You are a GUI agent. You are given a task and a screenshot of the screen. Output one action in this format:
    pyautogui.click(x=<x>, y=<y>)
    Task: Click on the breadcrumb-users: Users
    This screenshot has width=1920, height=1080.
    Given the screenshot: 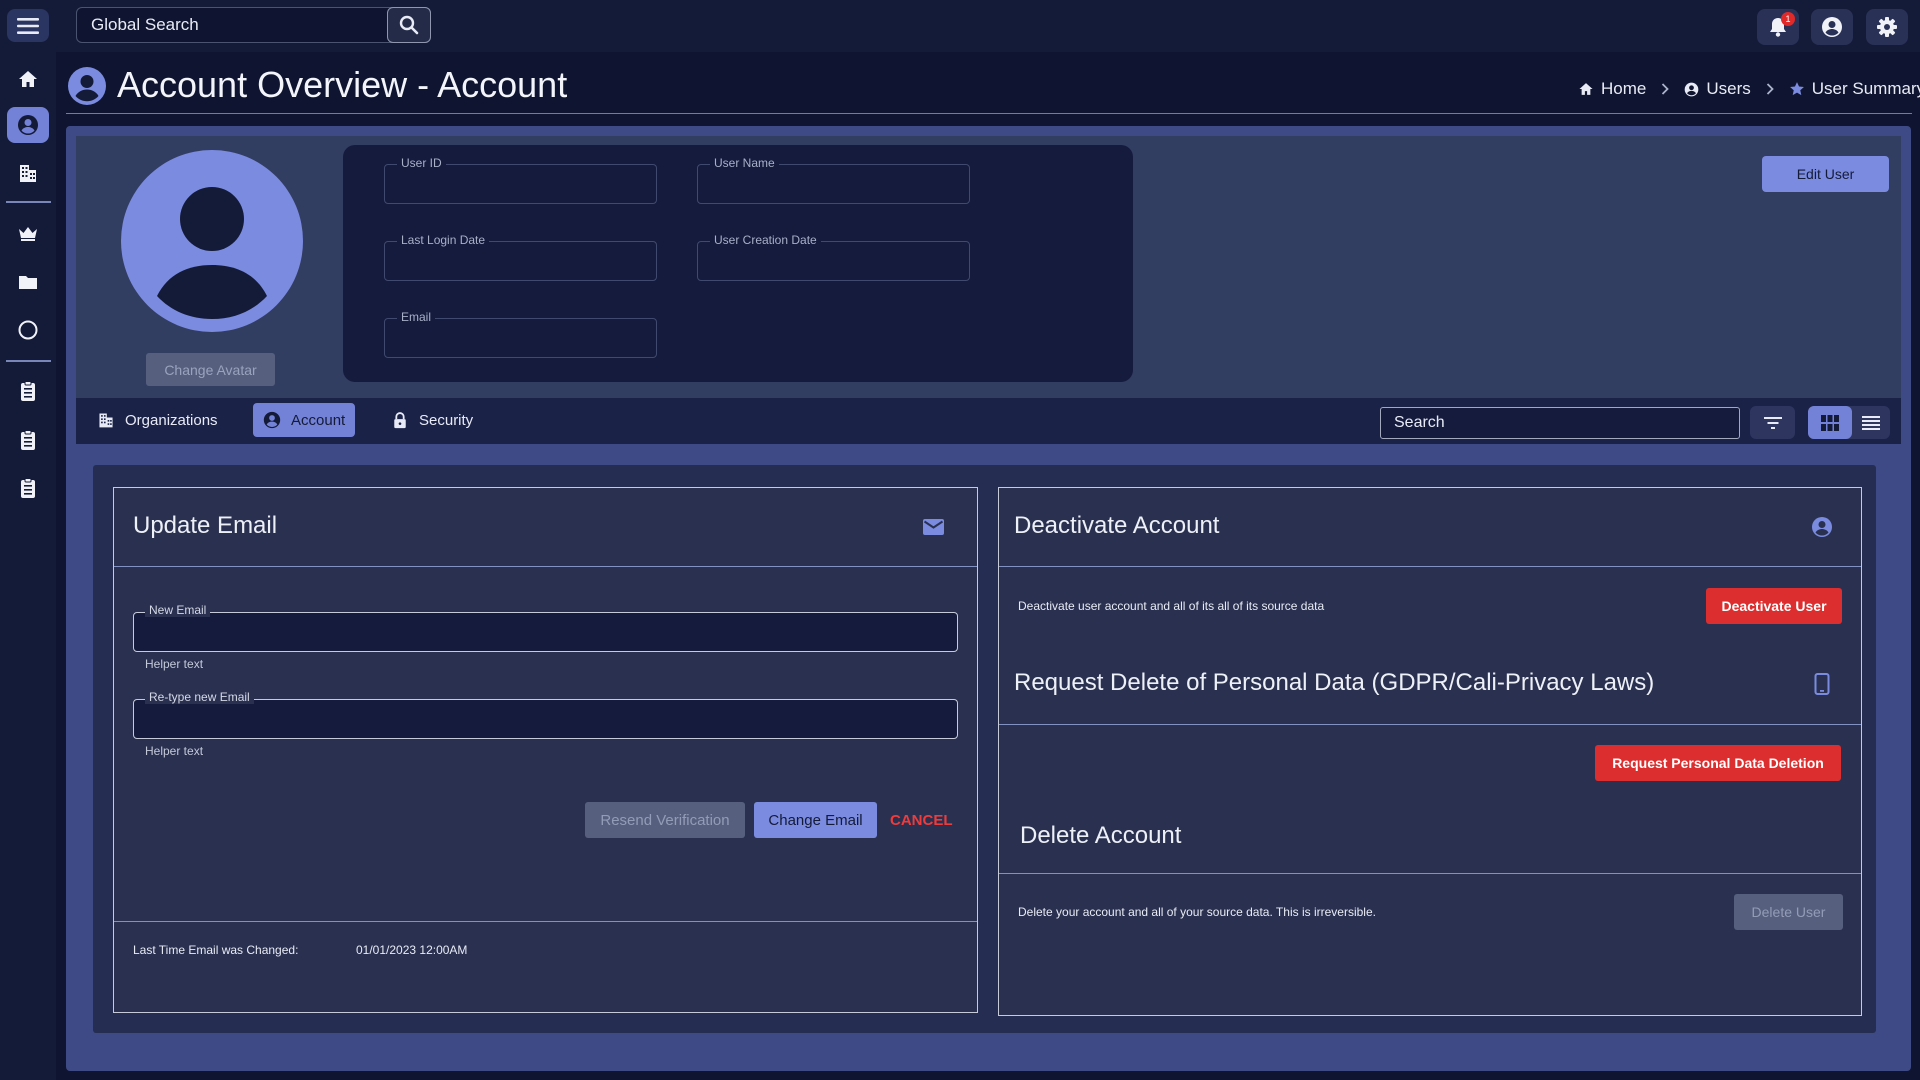 What is the action you would take?
    pyautogui.click(x=1717, y=89)
    